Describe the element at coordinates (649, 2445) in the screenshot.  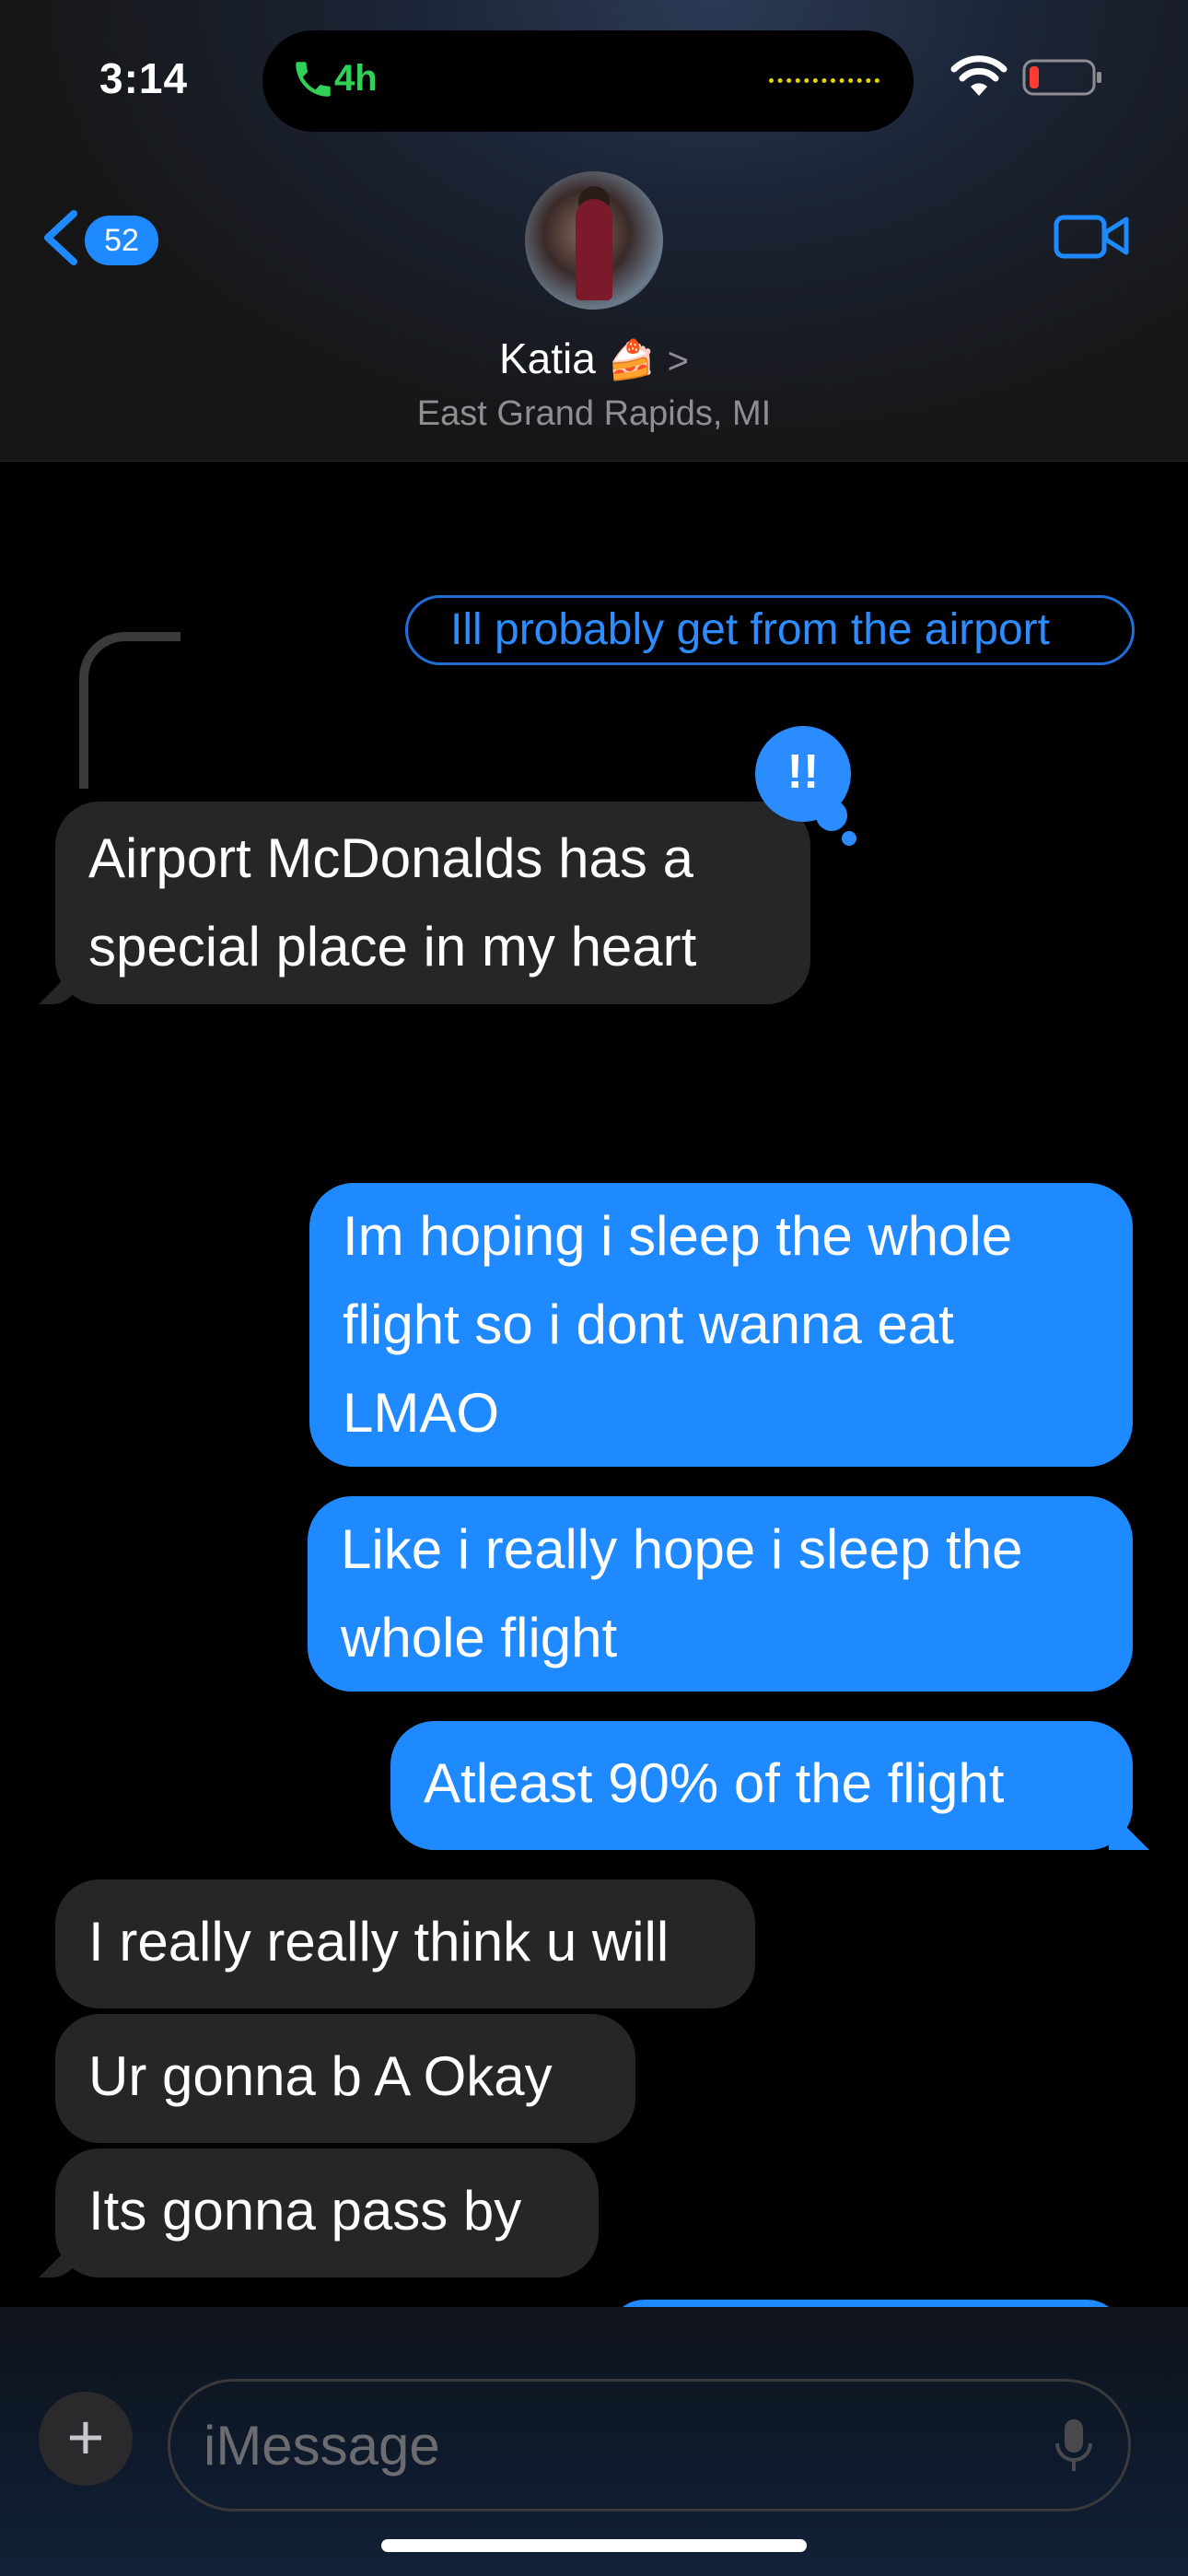
I see `message-input` at that location.